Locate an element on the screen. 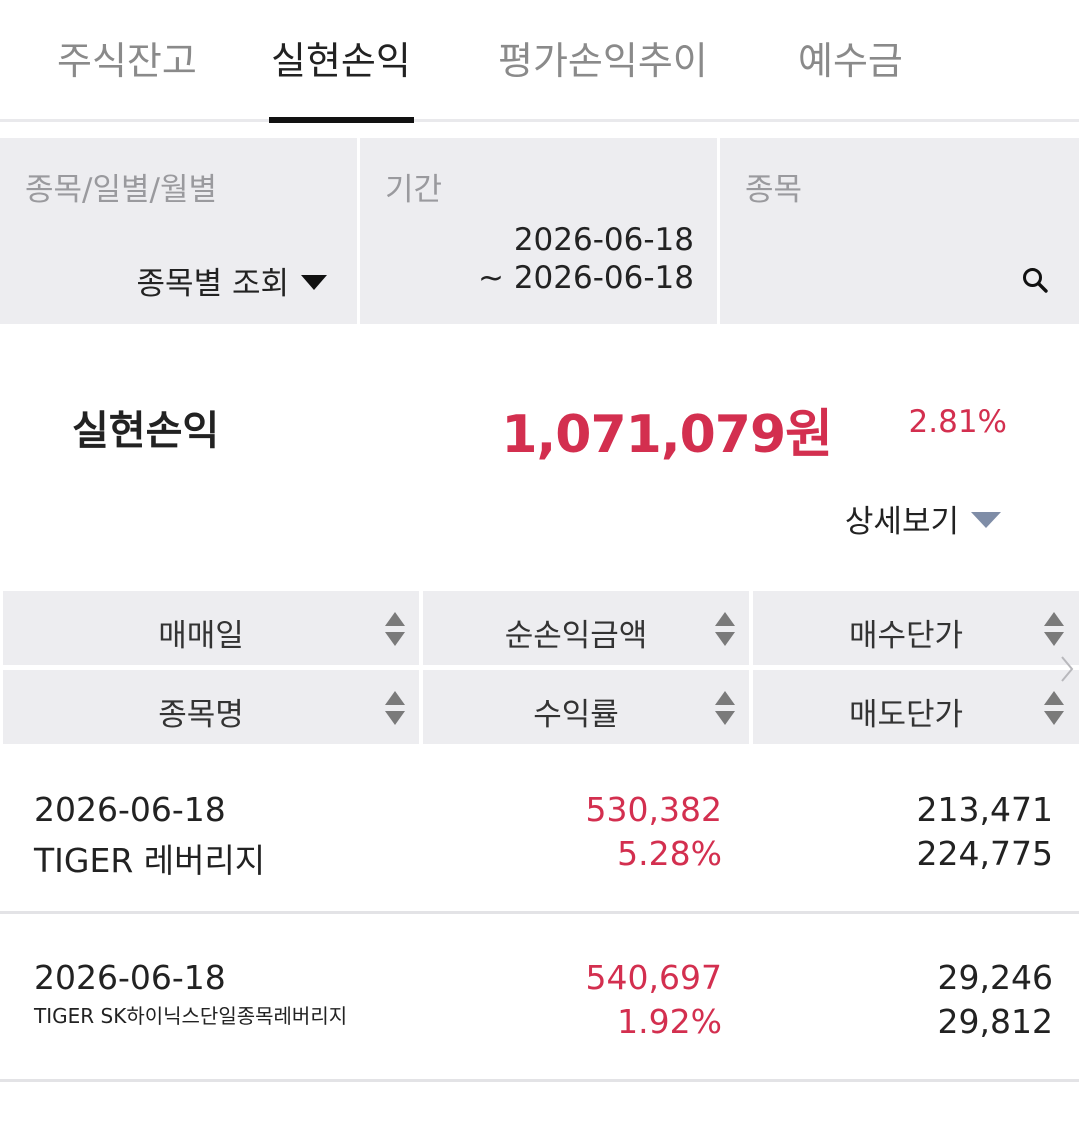  row-stock-name: TIGER SK하이닉스단일종목레버리지 is located at coordinates (191, 1016).